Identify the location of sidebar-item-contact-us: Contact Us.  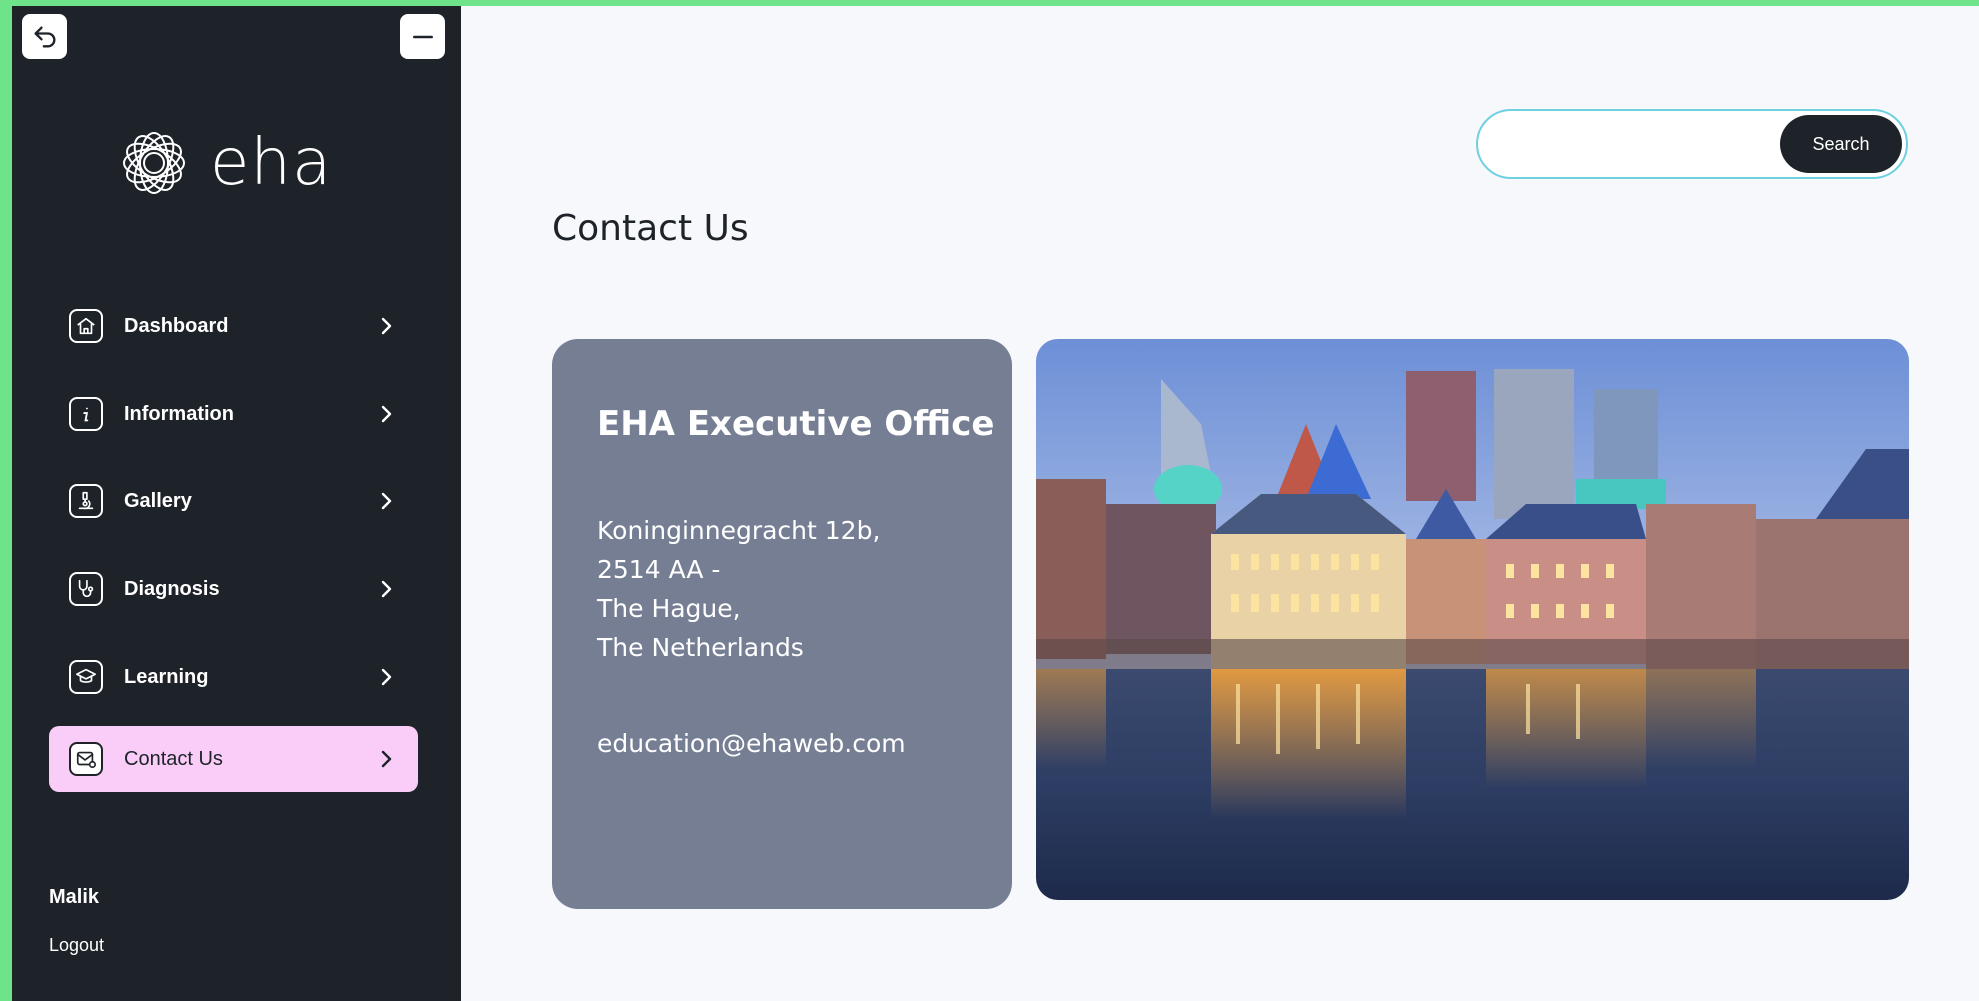
(233, 759).